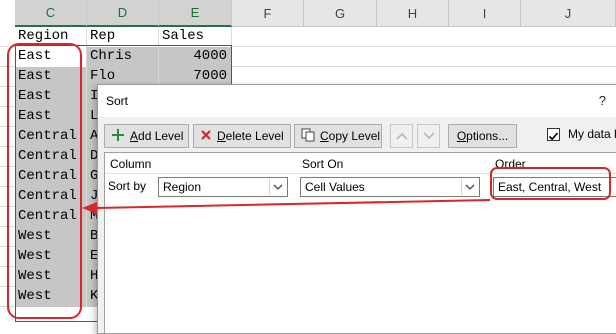 The image size is (616, 334). Describe the element at coordinates (117, 101) in the screenshot. I see `dialog-title: Sort` at that location.